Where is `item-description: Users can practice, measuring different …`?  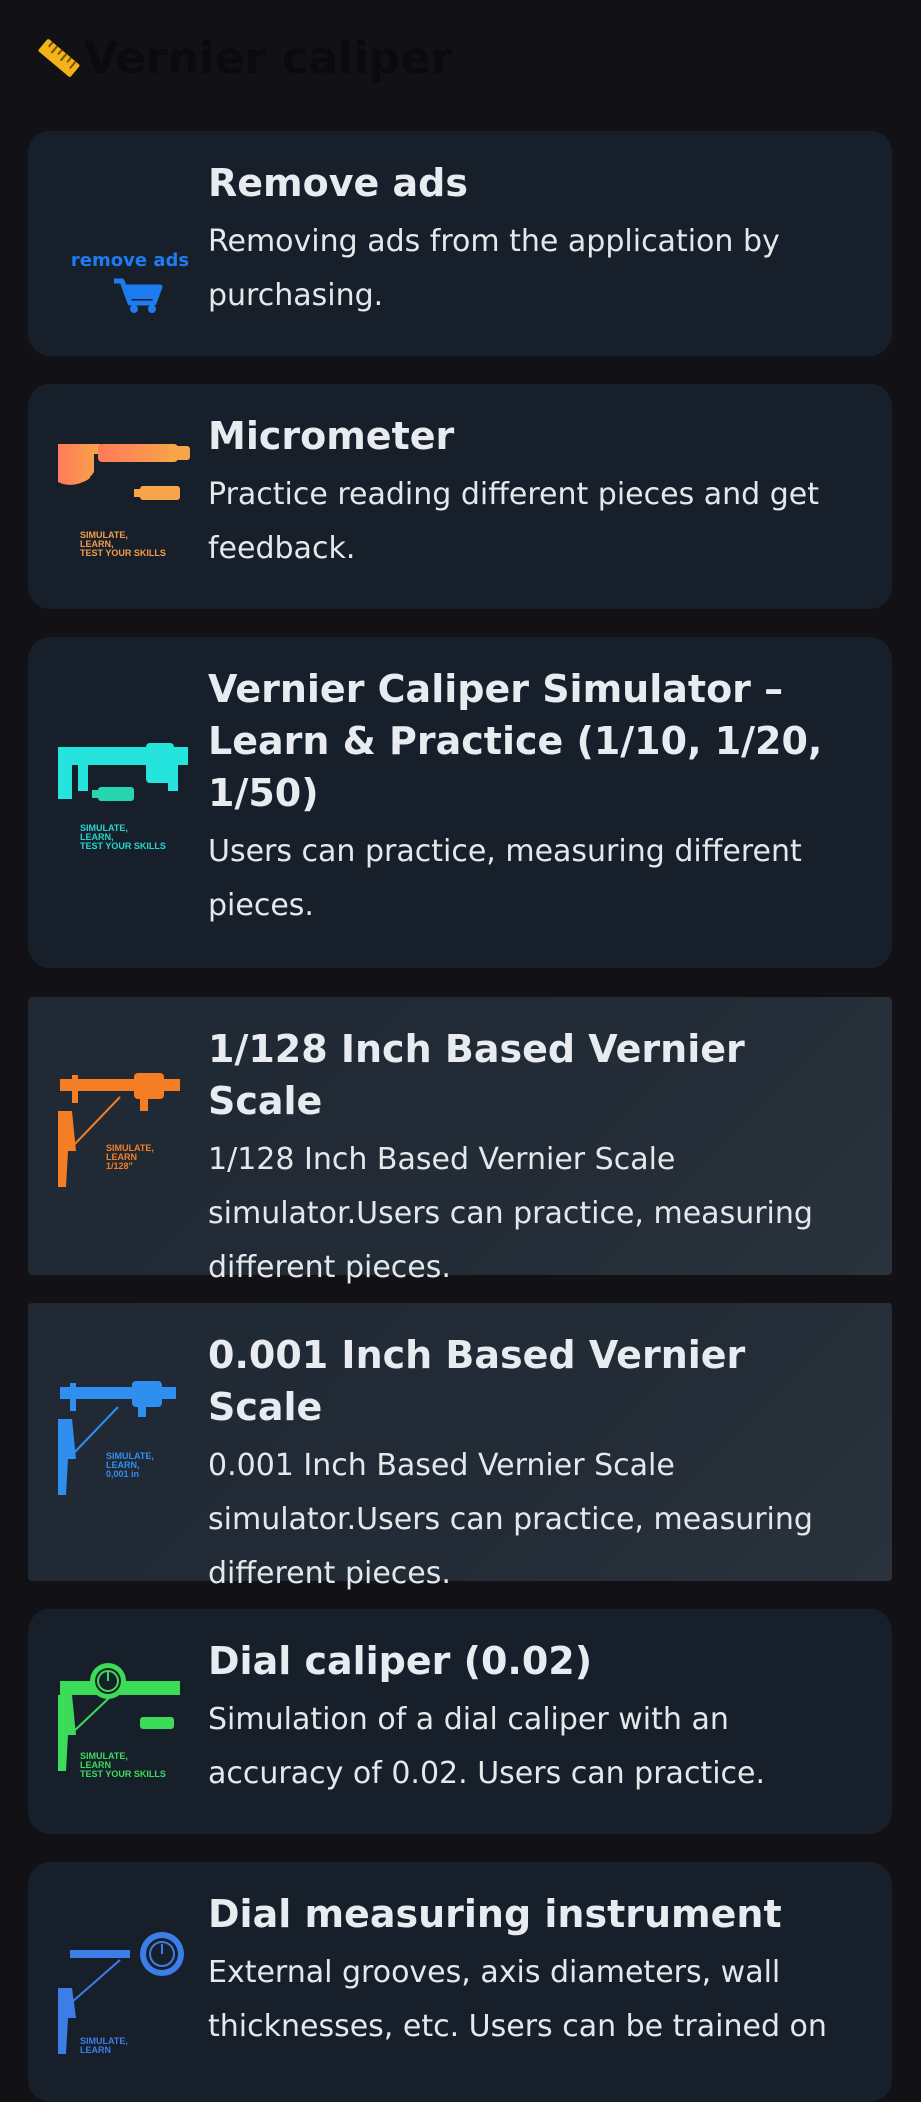
item-description: Users can practice, measuring different … is located at coordinates (505, 878).